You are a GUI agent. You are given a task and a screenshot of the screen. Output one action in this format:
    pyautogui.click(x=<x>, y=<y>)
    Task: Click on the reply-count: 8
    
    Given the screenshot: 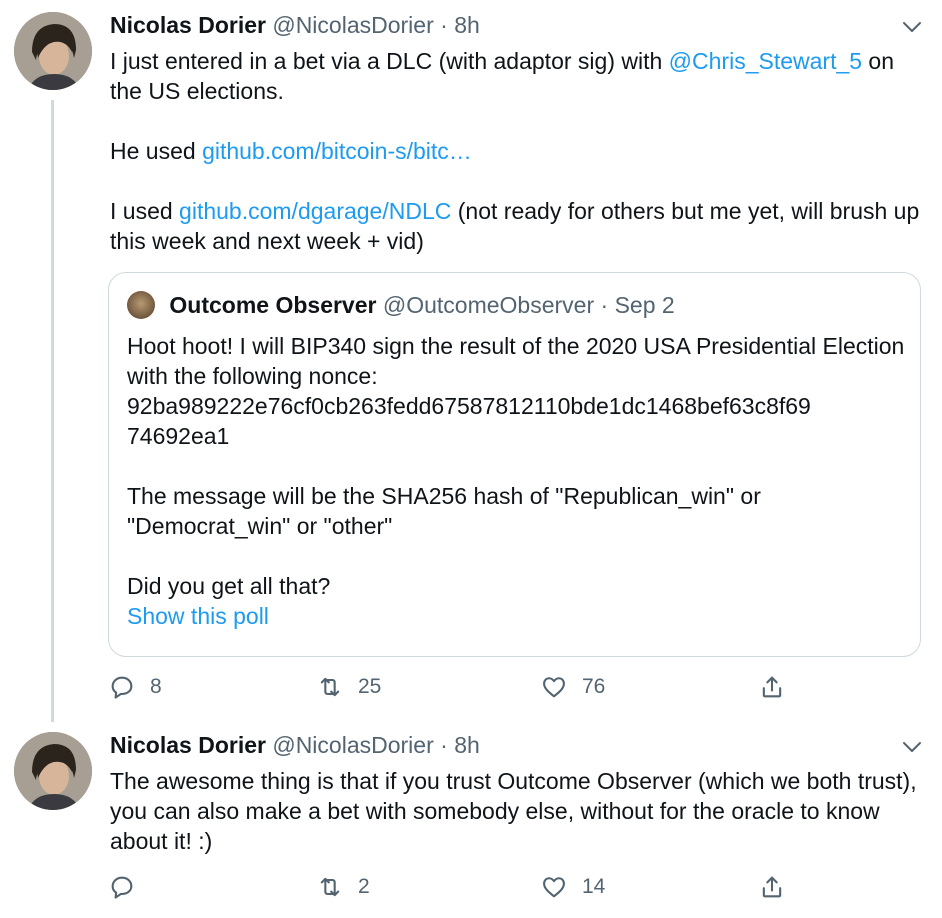 What is the action you would take?
    pyautogui.click(x=156, y=686)
    